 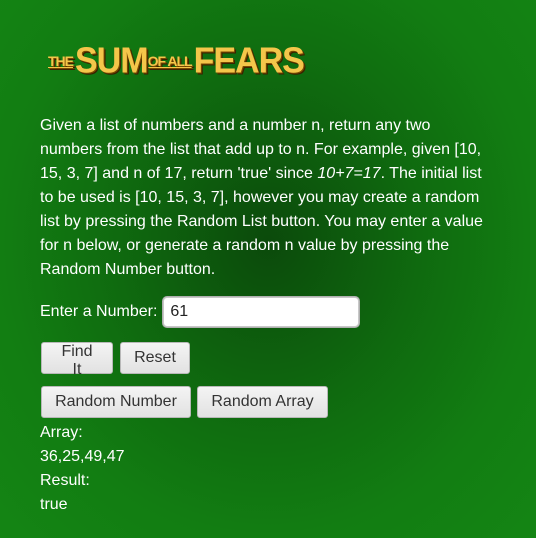 What do you see at coordinates (116, 402) in the screenshot?
I see `random-number-button: Random Number` at bounding box center [116, 402].